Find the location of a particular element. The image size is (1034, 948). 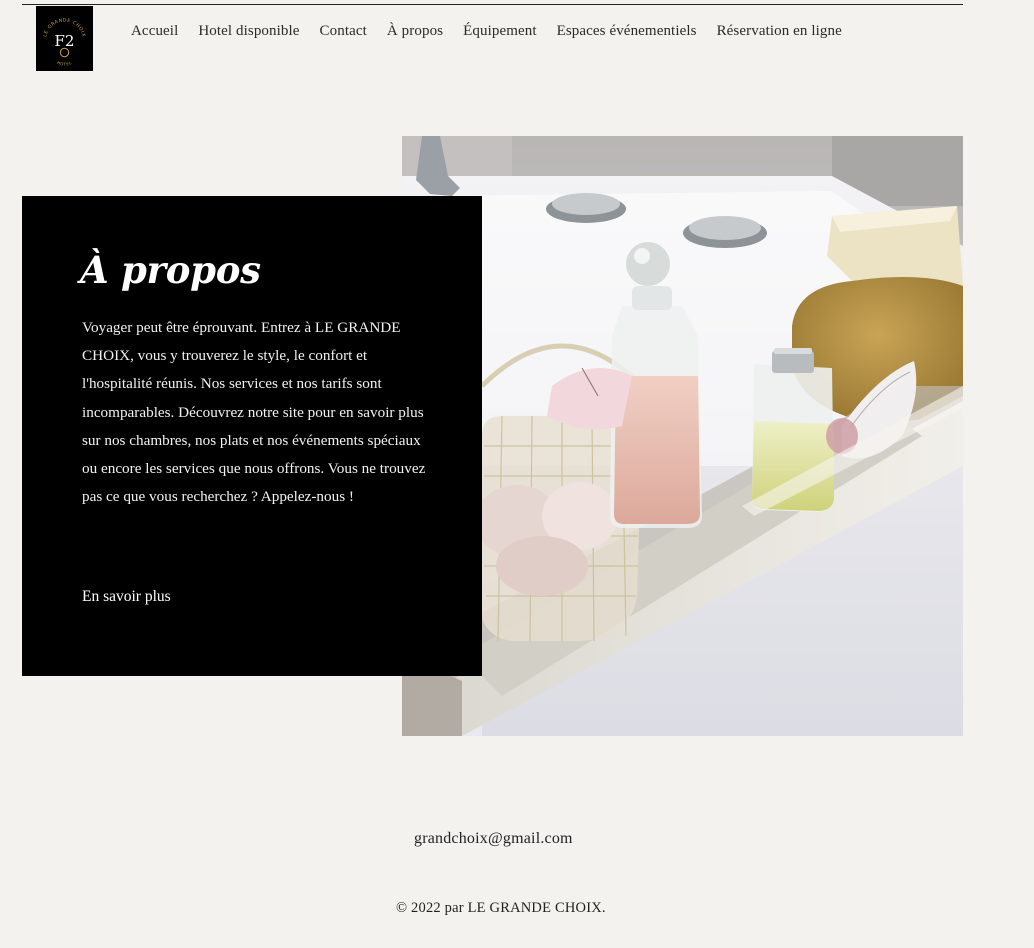

nav-item-espaces-evenementiels: Espaces événementiels is located at coordinates (627, 31).